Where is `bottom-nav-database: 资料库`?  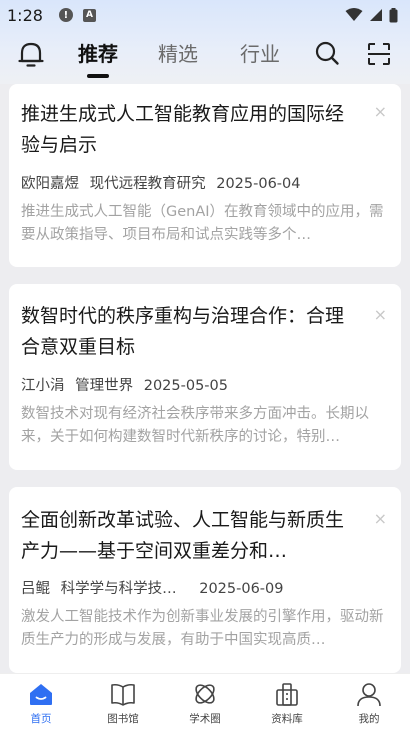
bottom-nav-database: 资料库 is located at coordinates (287, 702).